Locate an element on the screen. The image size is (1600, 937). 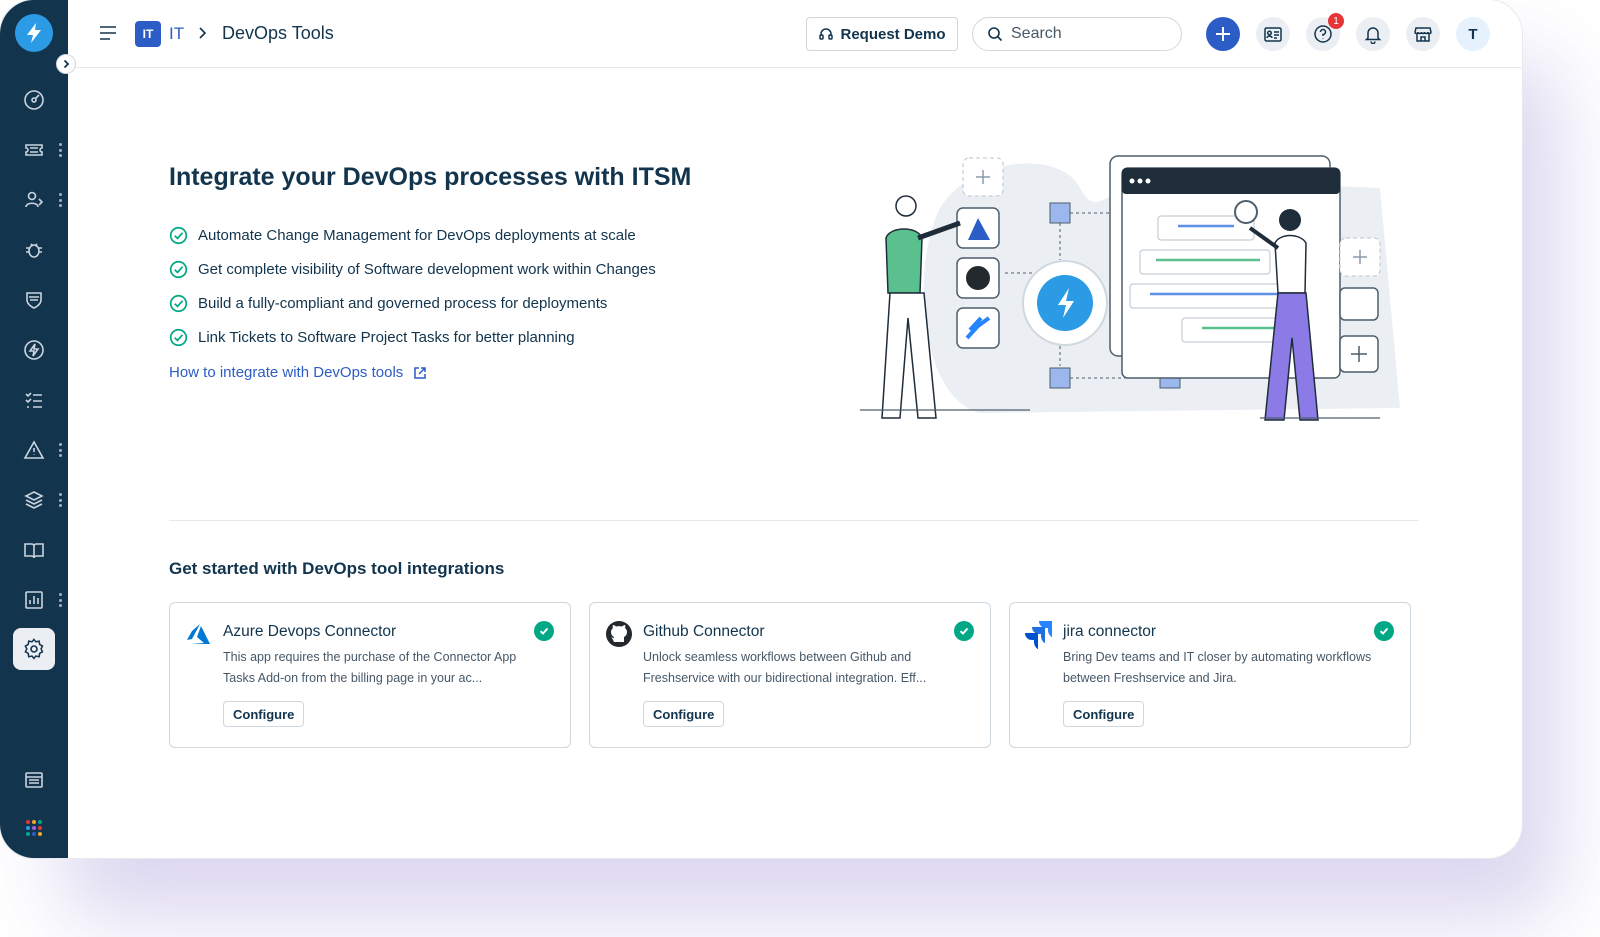
help-notification-badge: 1 is located at coordinates (1336, 21).